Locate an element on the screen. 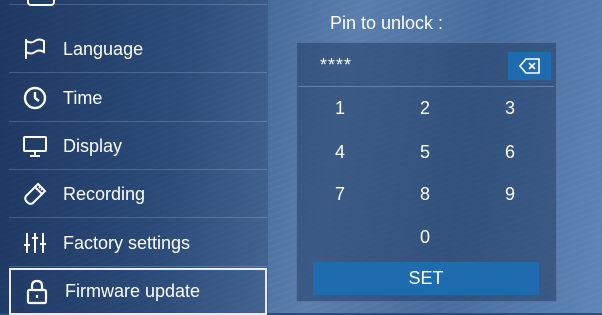 This screenshot has width=602, height=315. lock-icon is located at coordinates (37, 292).